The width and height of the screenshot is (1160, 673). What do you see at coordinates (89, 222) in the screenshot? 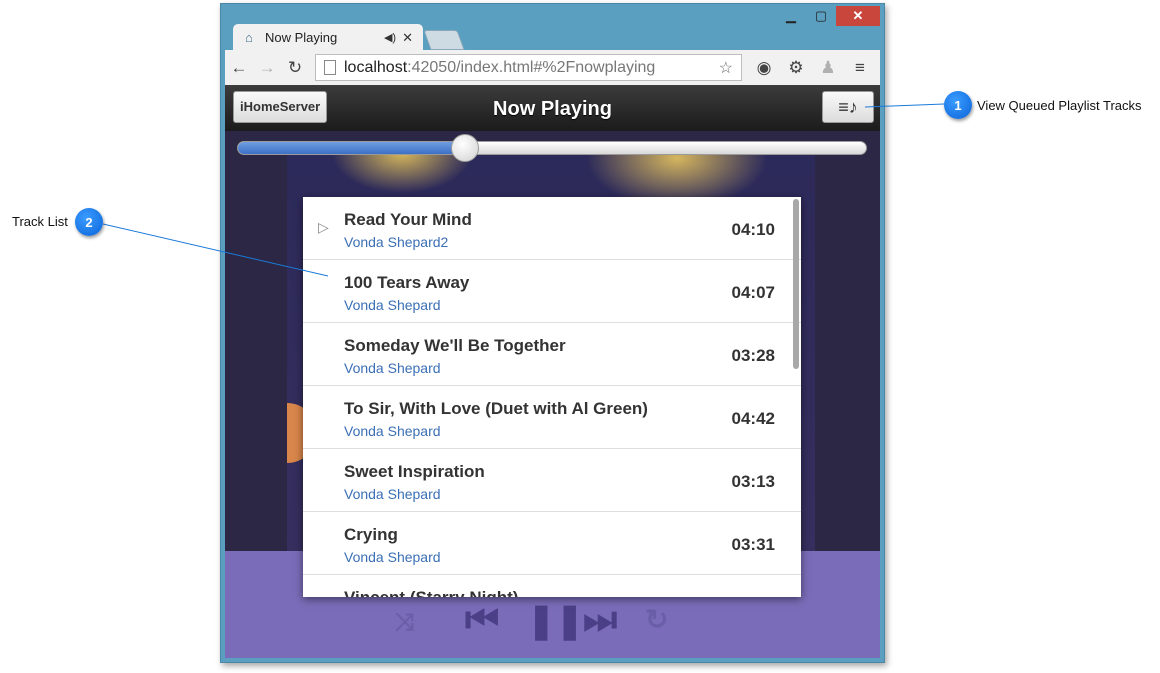
I see `callout-badge-2: 2` at bounding box center [89, 222].